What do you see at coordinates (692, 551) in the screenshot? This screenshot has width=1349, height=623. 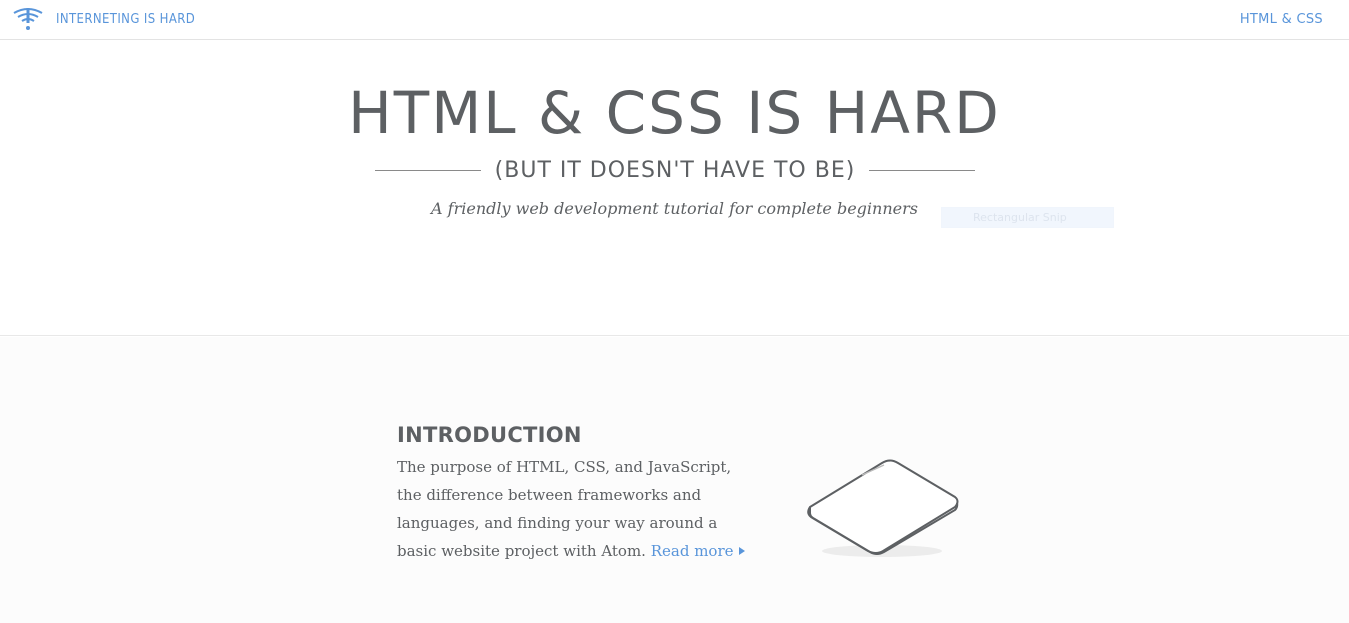 I see `read-more-label: Read more` at bounding box center [692, 551].